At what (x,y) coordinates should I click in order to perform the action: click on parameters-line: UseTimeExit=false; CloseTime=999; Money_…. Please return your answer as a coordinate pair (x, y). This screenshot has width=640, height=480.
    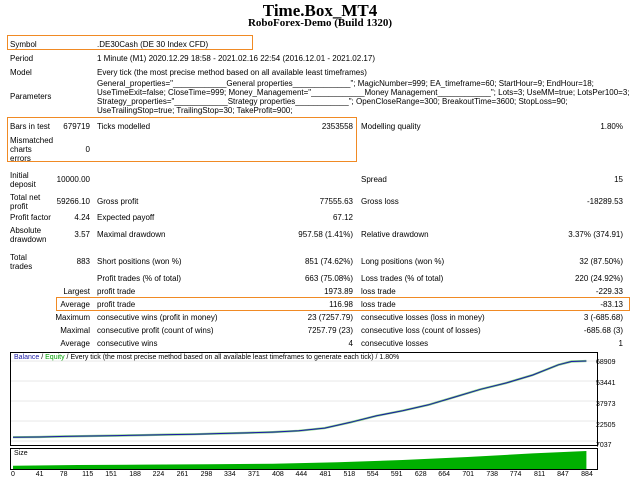
    Looking at the image, I should click on (363, 92).